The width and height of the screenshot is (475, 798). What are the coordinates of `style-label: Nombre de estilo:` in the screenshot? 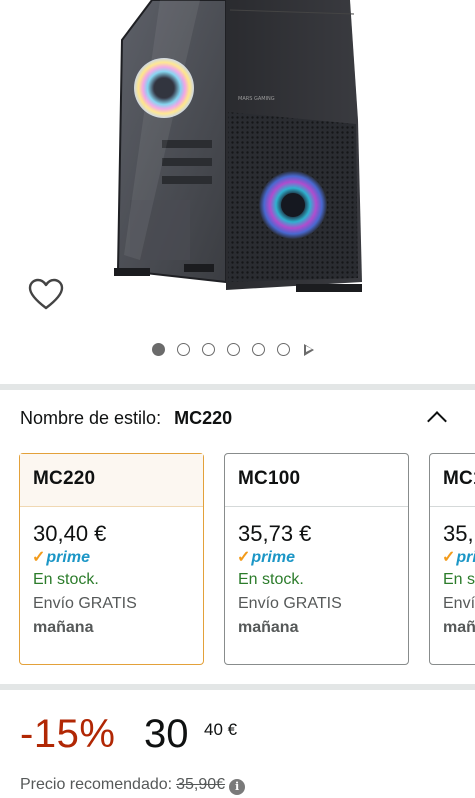 It's located at (91, 418).